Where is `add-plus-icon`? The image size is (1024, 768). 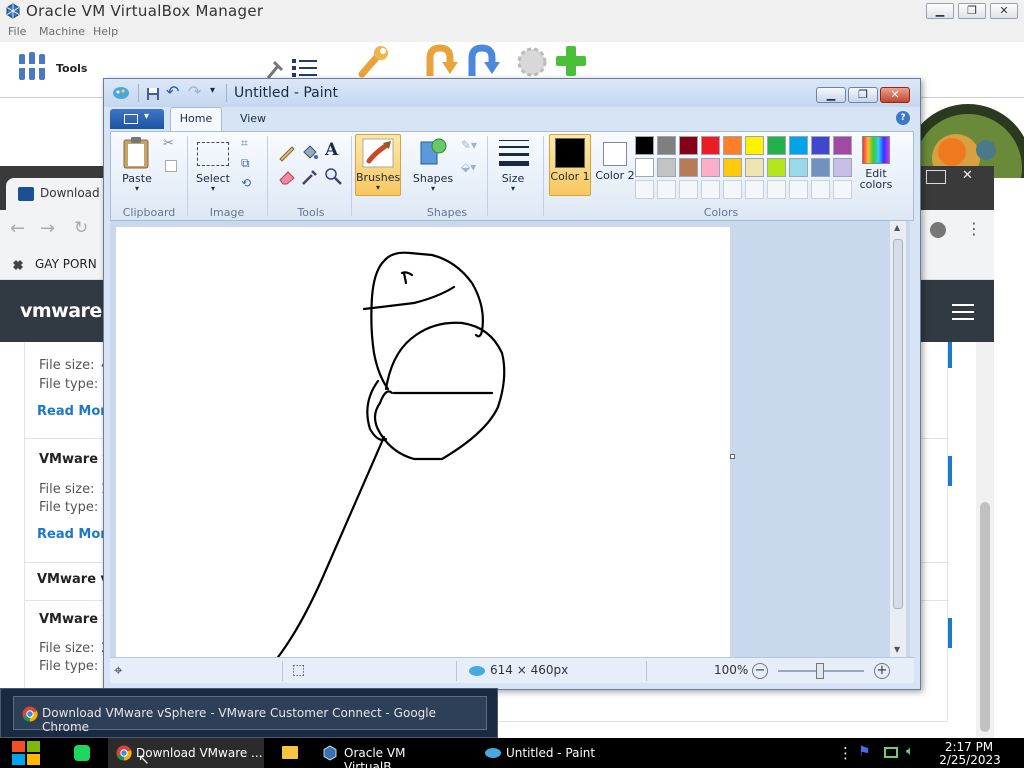
add-plus-icon is located at coordinates (571, 61).